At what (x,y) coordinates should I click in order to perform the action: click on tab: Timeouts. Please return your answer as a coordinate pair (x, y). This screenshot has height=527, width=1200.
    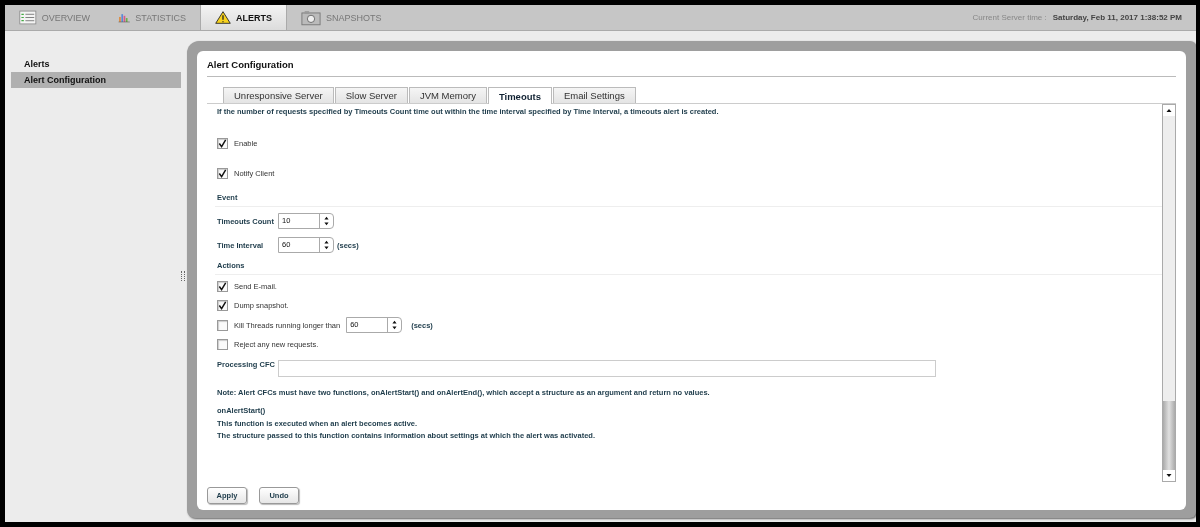
    Looking at the image, I should click on (519, 95).